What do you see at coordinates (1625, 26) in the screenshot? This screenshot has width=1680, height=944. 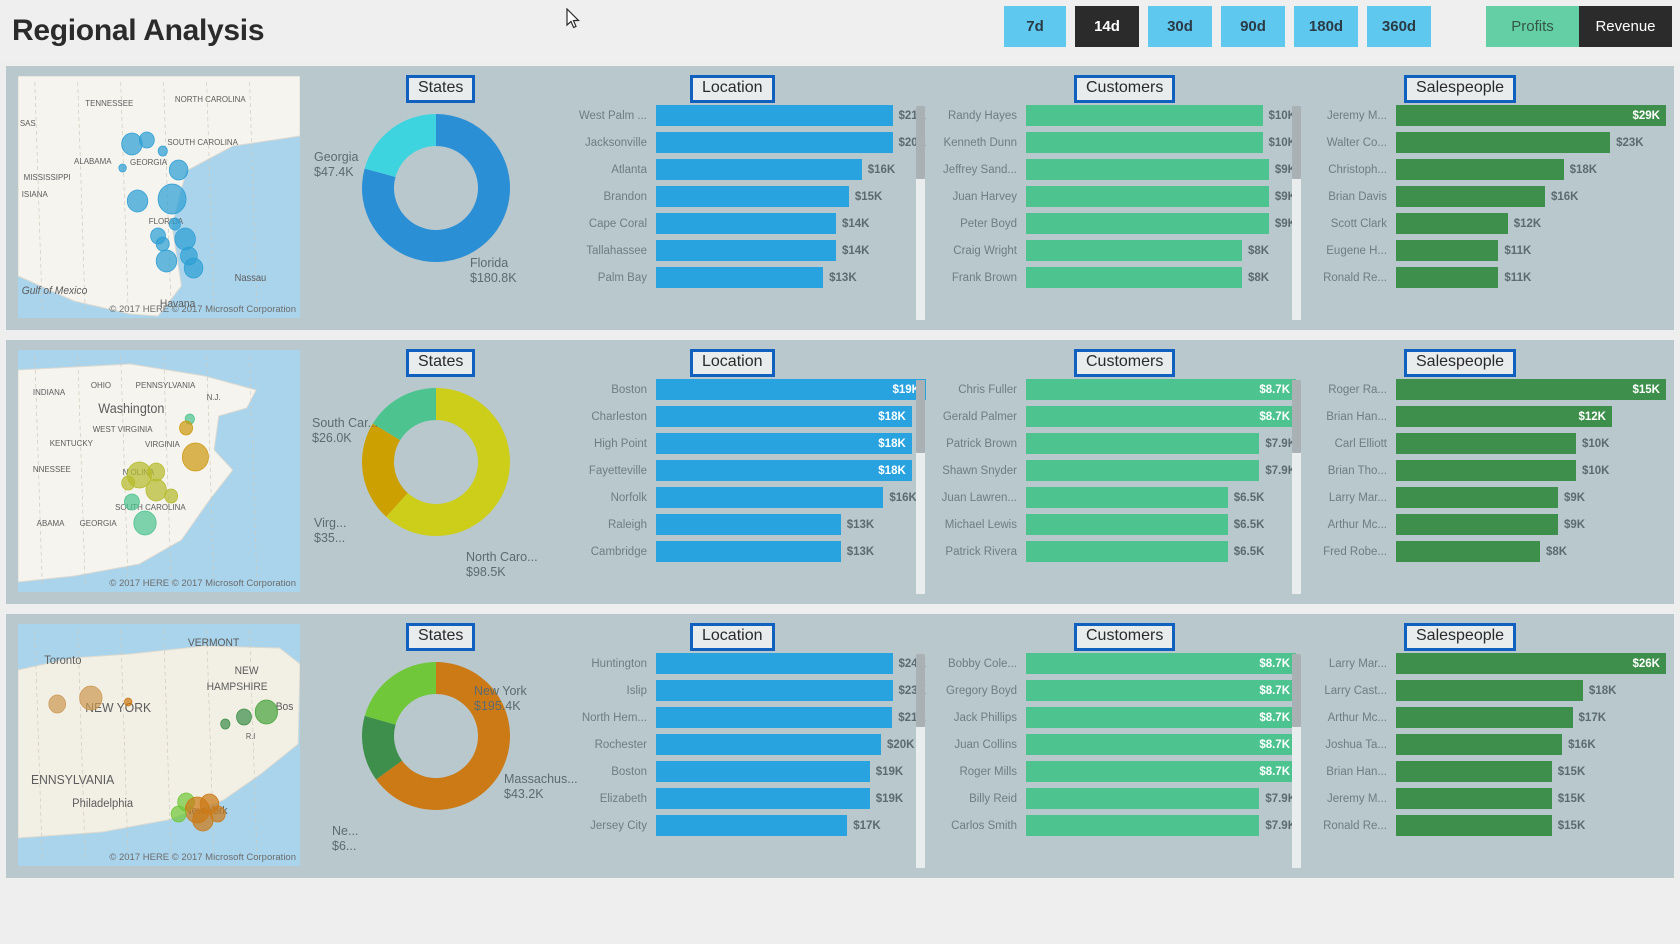 I see `measure-button-revenue: Revenue` at bounding box center [1625, 26].